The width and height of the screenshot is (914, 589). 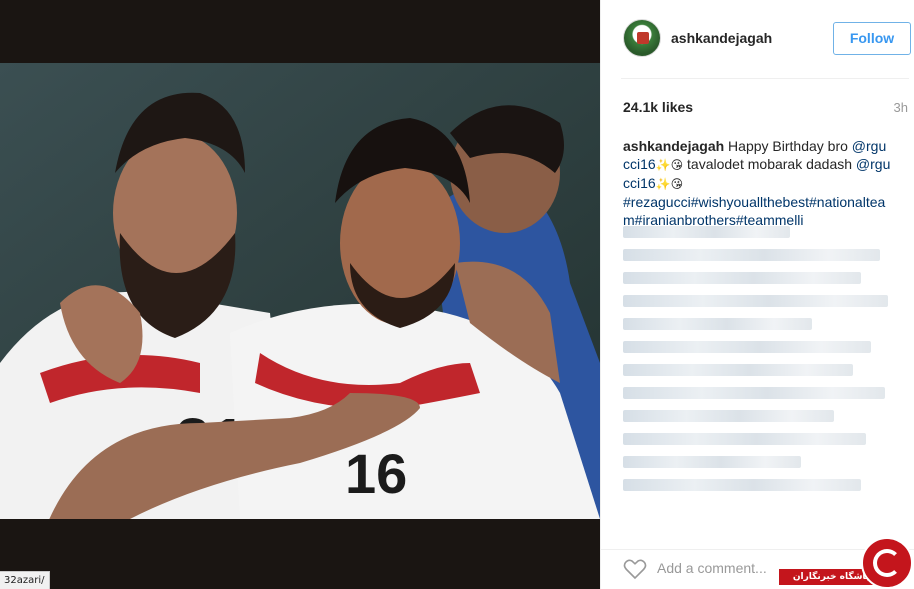 I want to click on caption-username: ashkandejagah, so click(x=673, y=146).